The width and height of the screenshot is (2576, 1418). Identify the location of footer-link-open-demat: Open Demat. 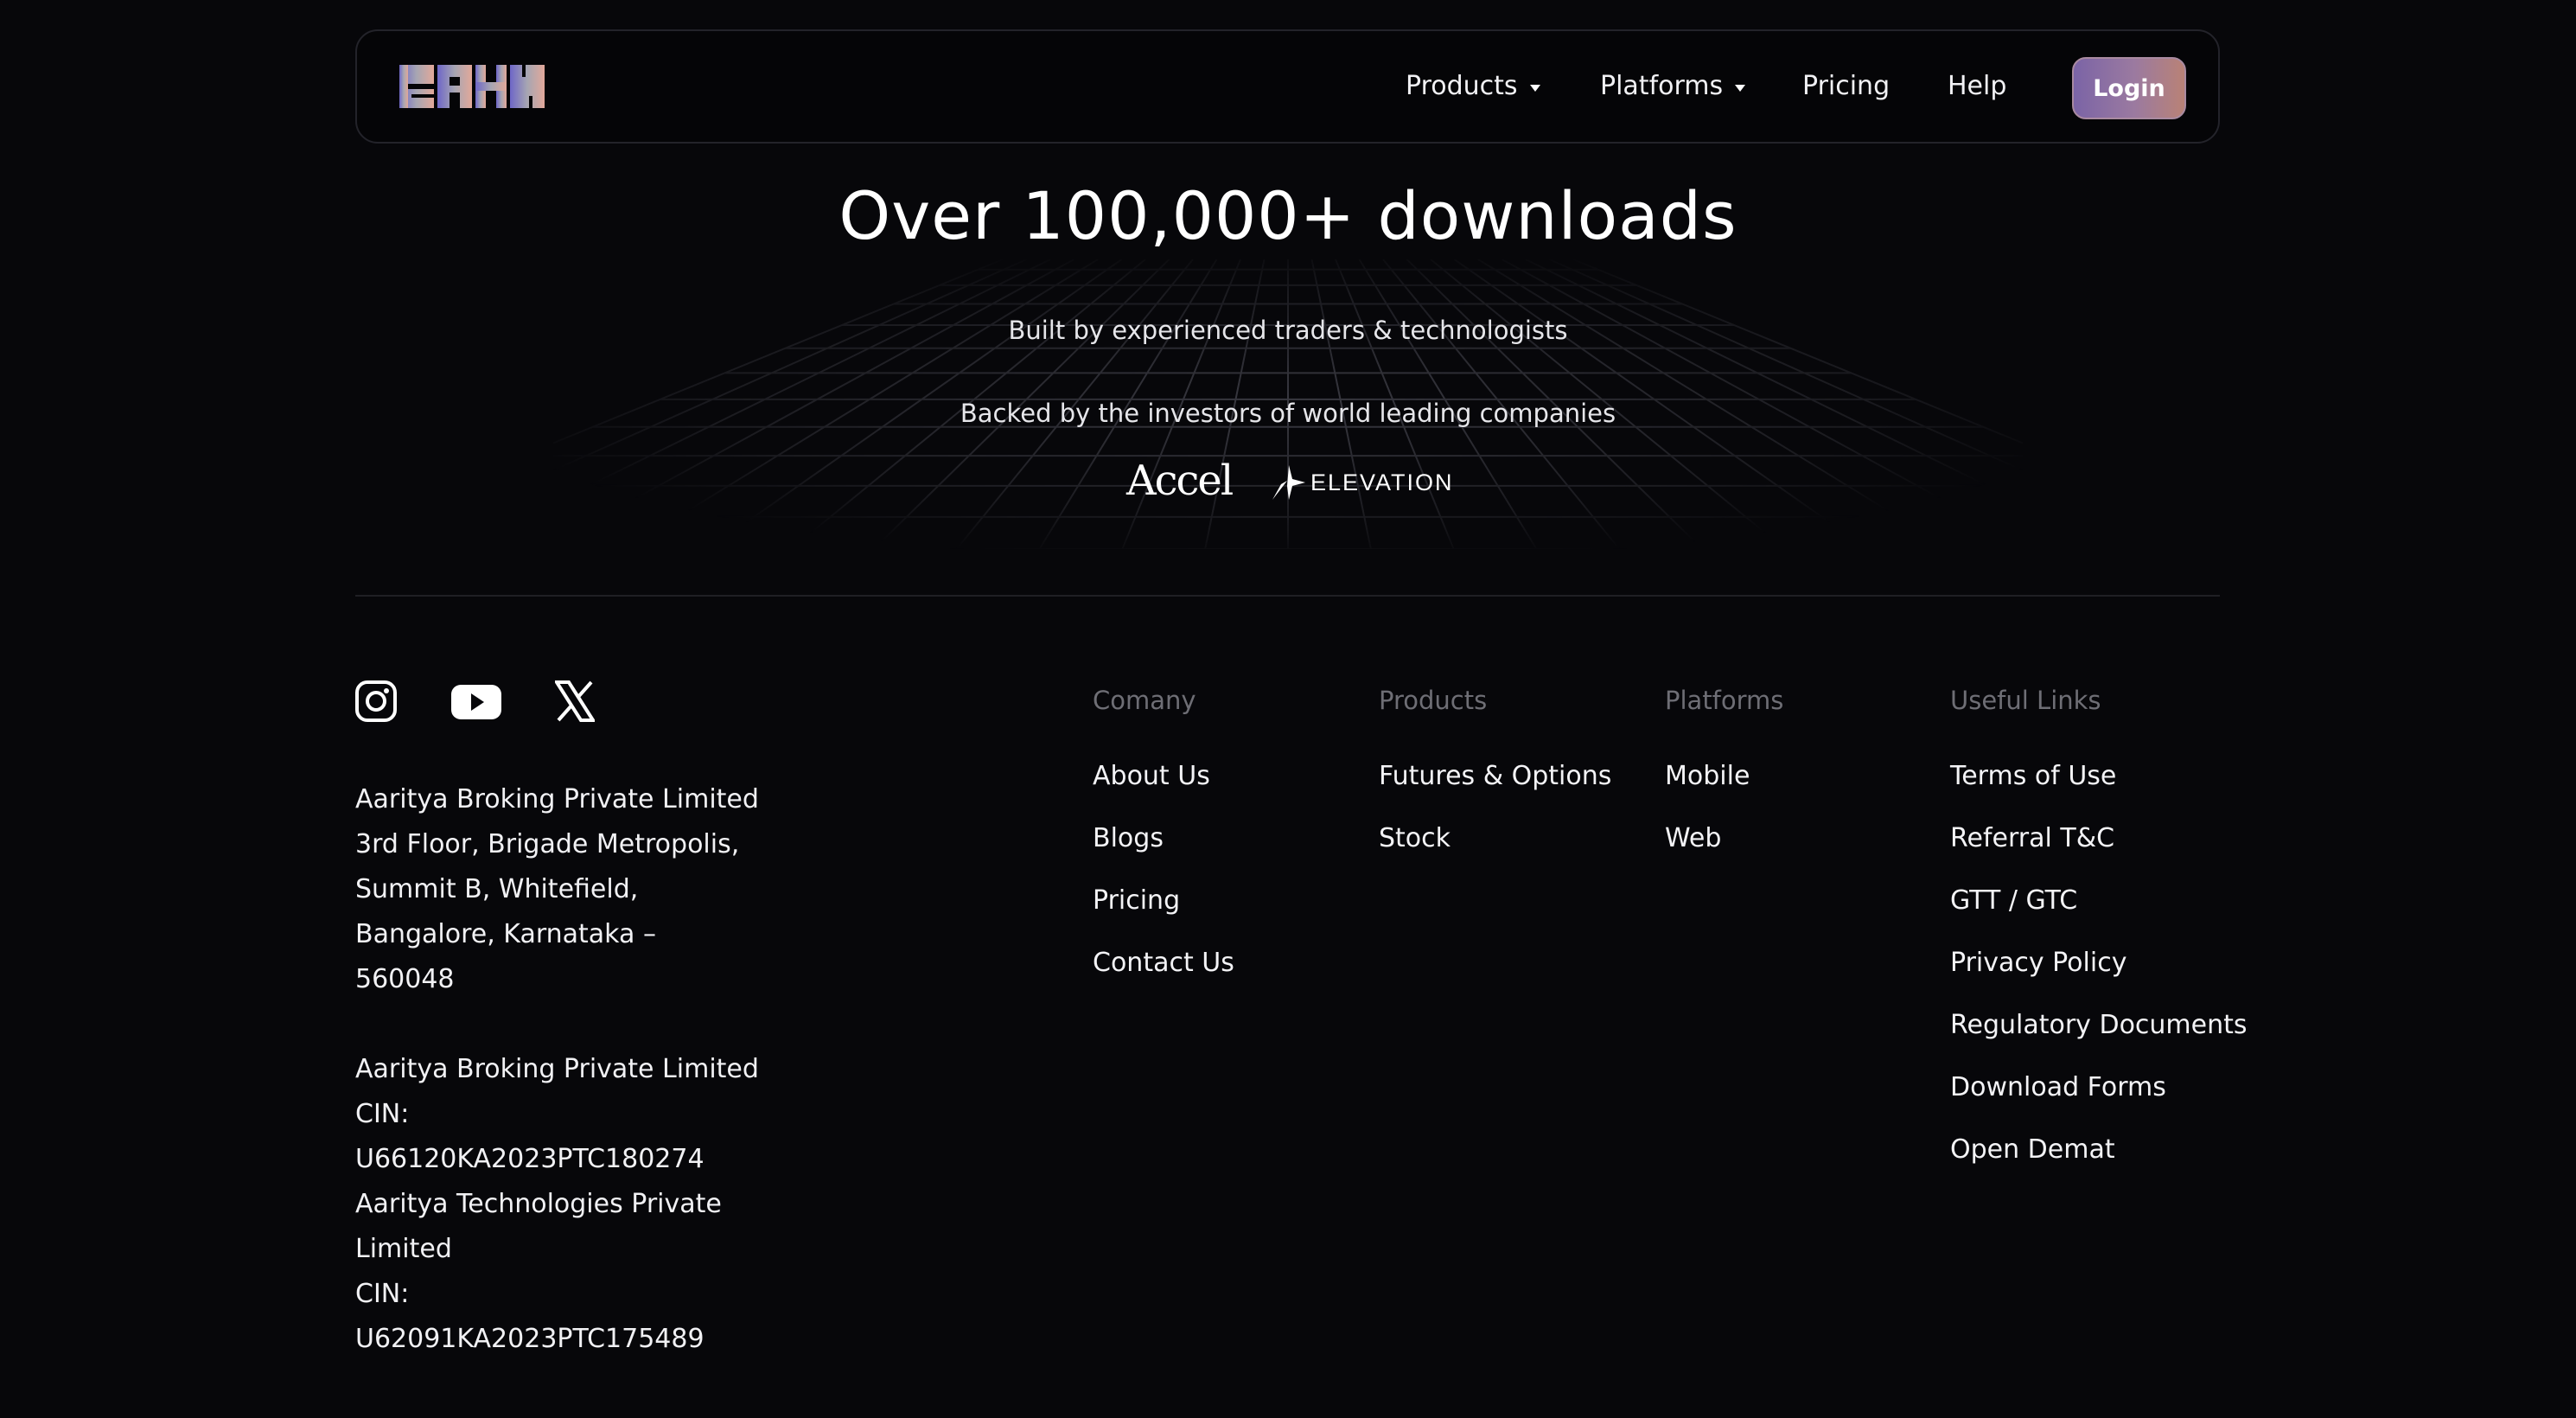
(2032, 1149).